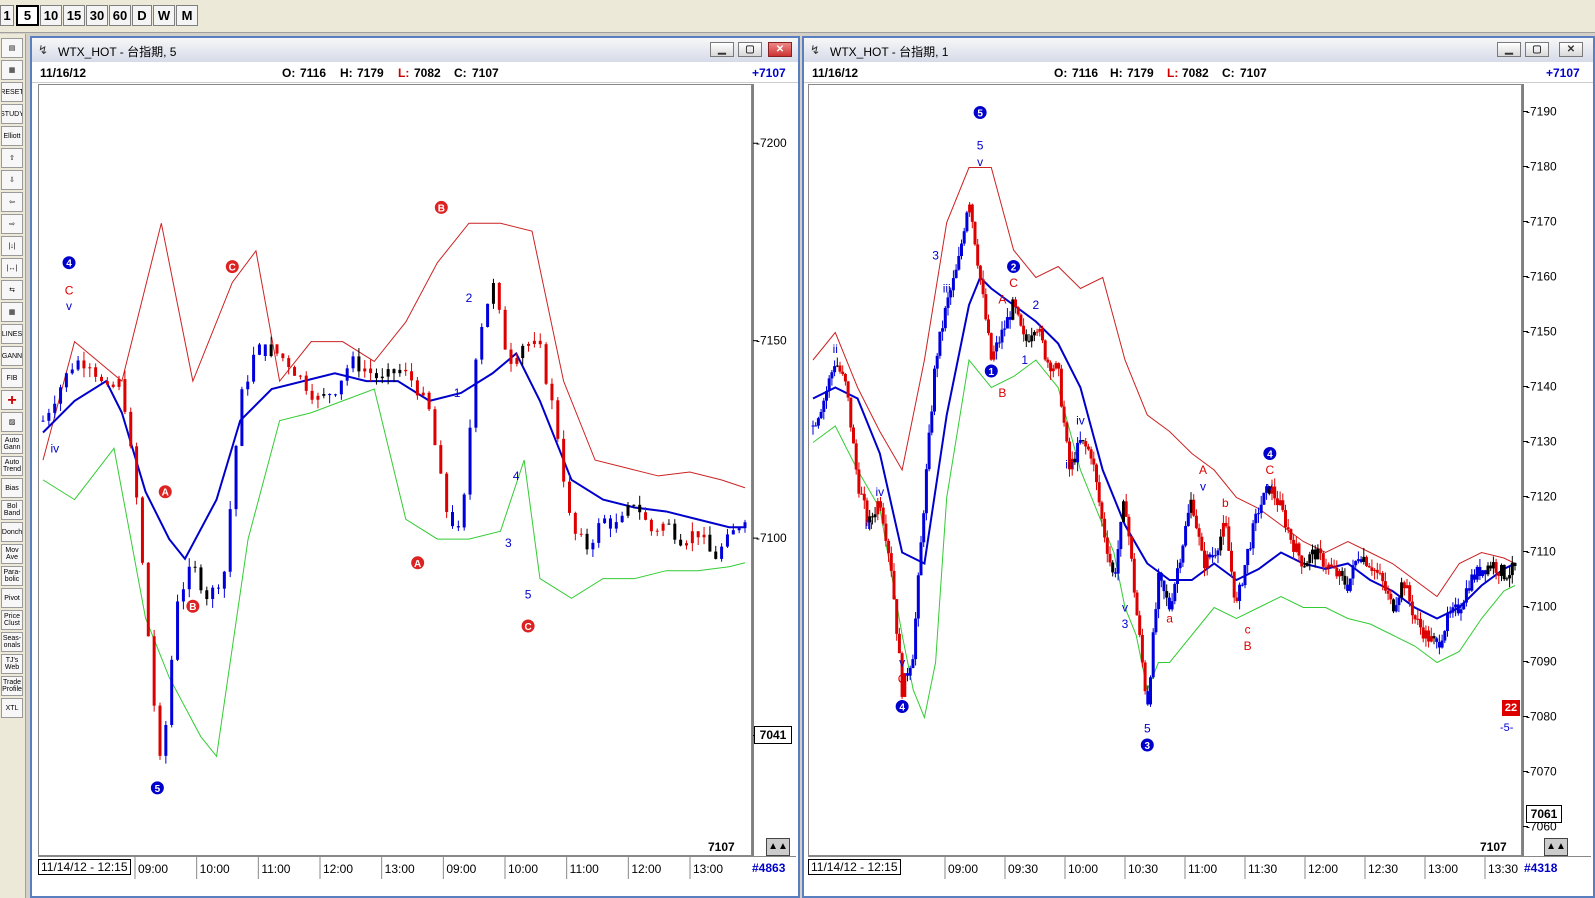 Image resolution: width=1595 pixels, height=898 pixels. What do you see at coordinates (12, 576) in the screenshot?
I see `parabolic-tool: Para-bolic` at bounding box center [12, 576].